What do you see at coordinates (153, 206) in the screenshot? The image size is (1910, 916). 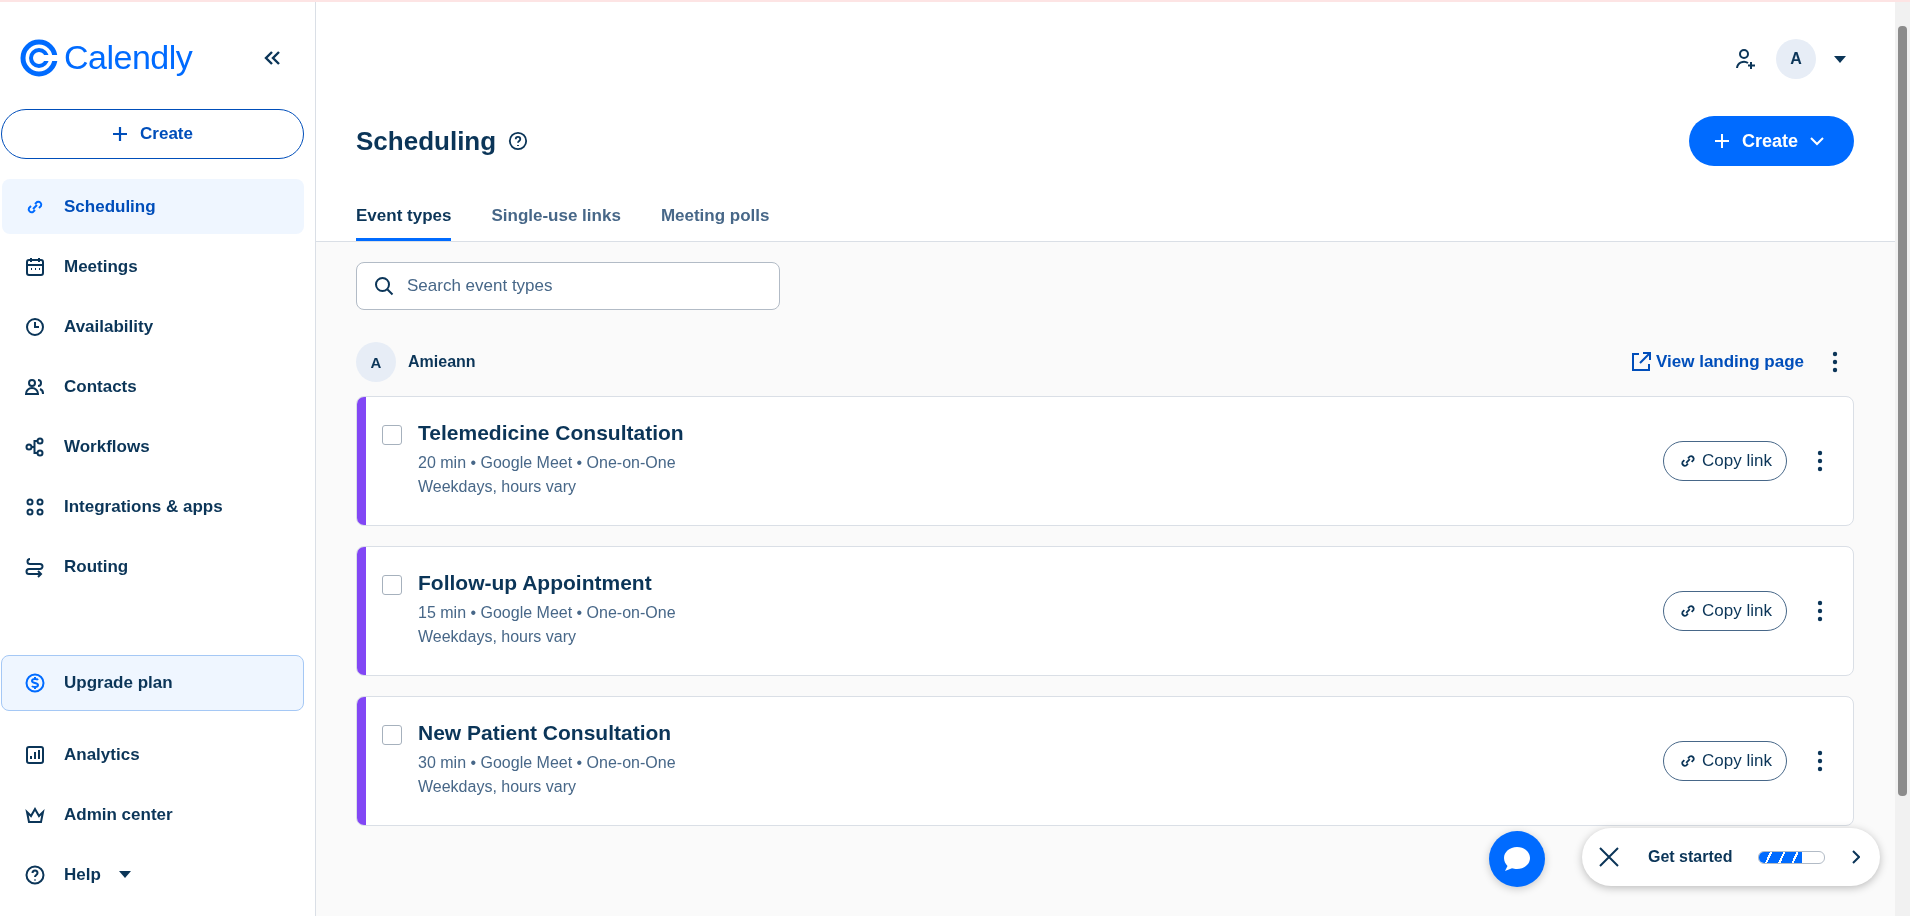 I see `nav-item: Scheduling` at bounding box center [153, 206].